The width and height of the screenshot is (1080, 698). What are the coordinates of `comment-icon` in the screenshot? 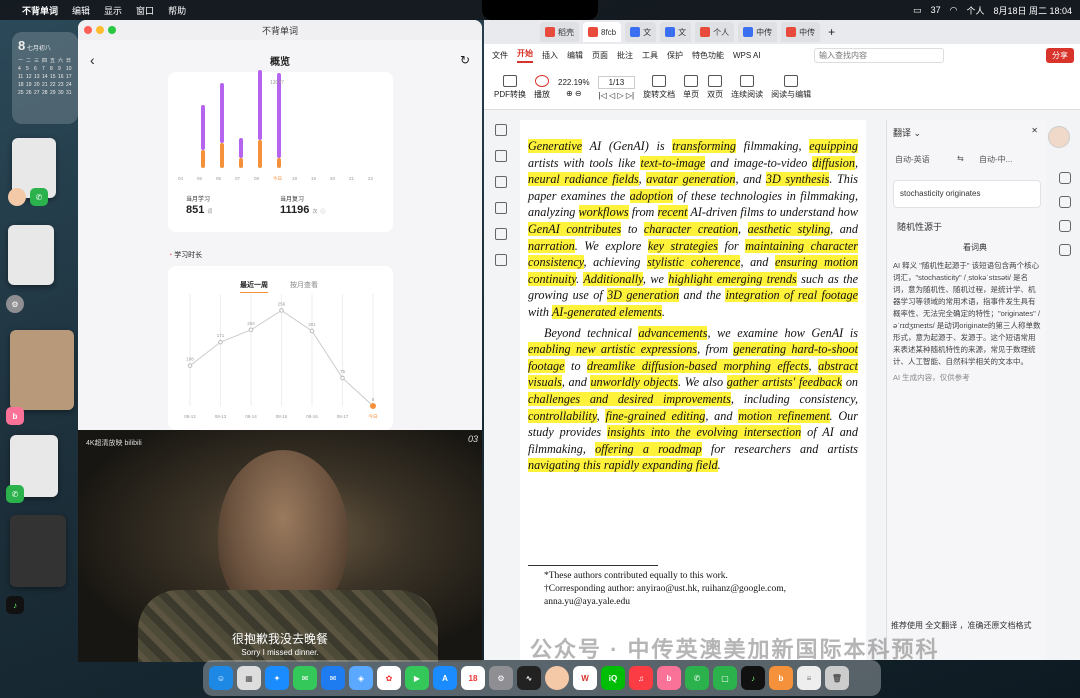 It's located at (501, 182).